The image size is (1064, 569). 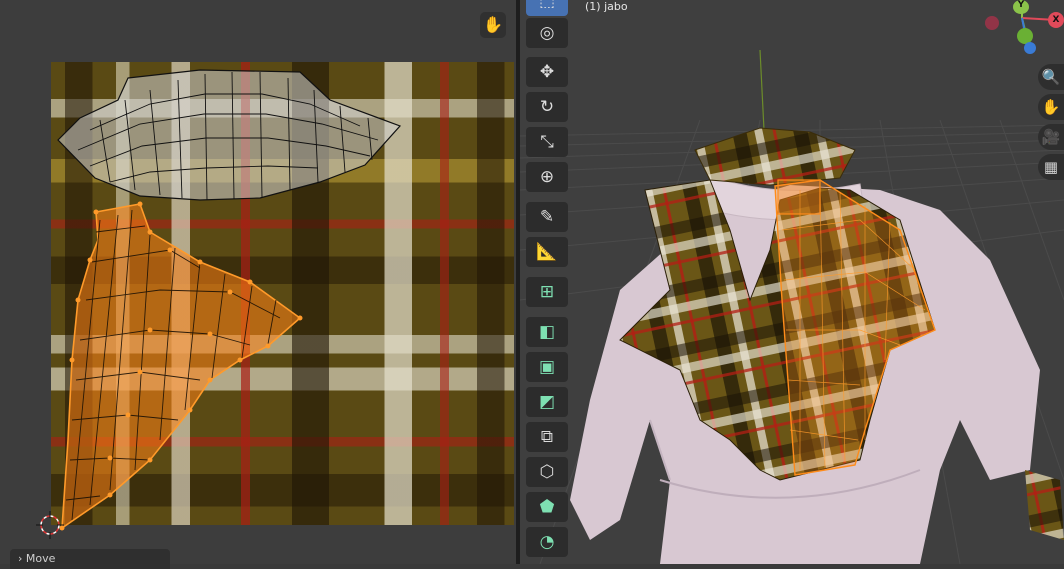 I want to click on move-icon: ✥, so click(x=547, y=72).